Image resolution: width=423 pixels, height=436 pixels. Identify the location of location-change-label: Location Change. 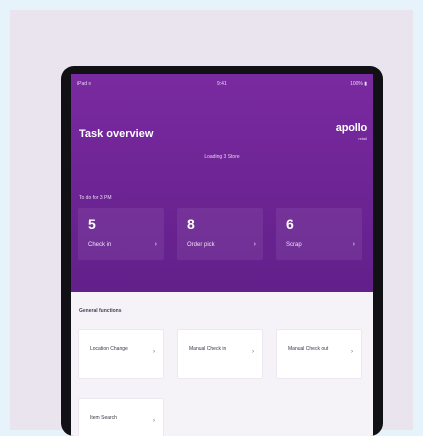
(109, 349).